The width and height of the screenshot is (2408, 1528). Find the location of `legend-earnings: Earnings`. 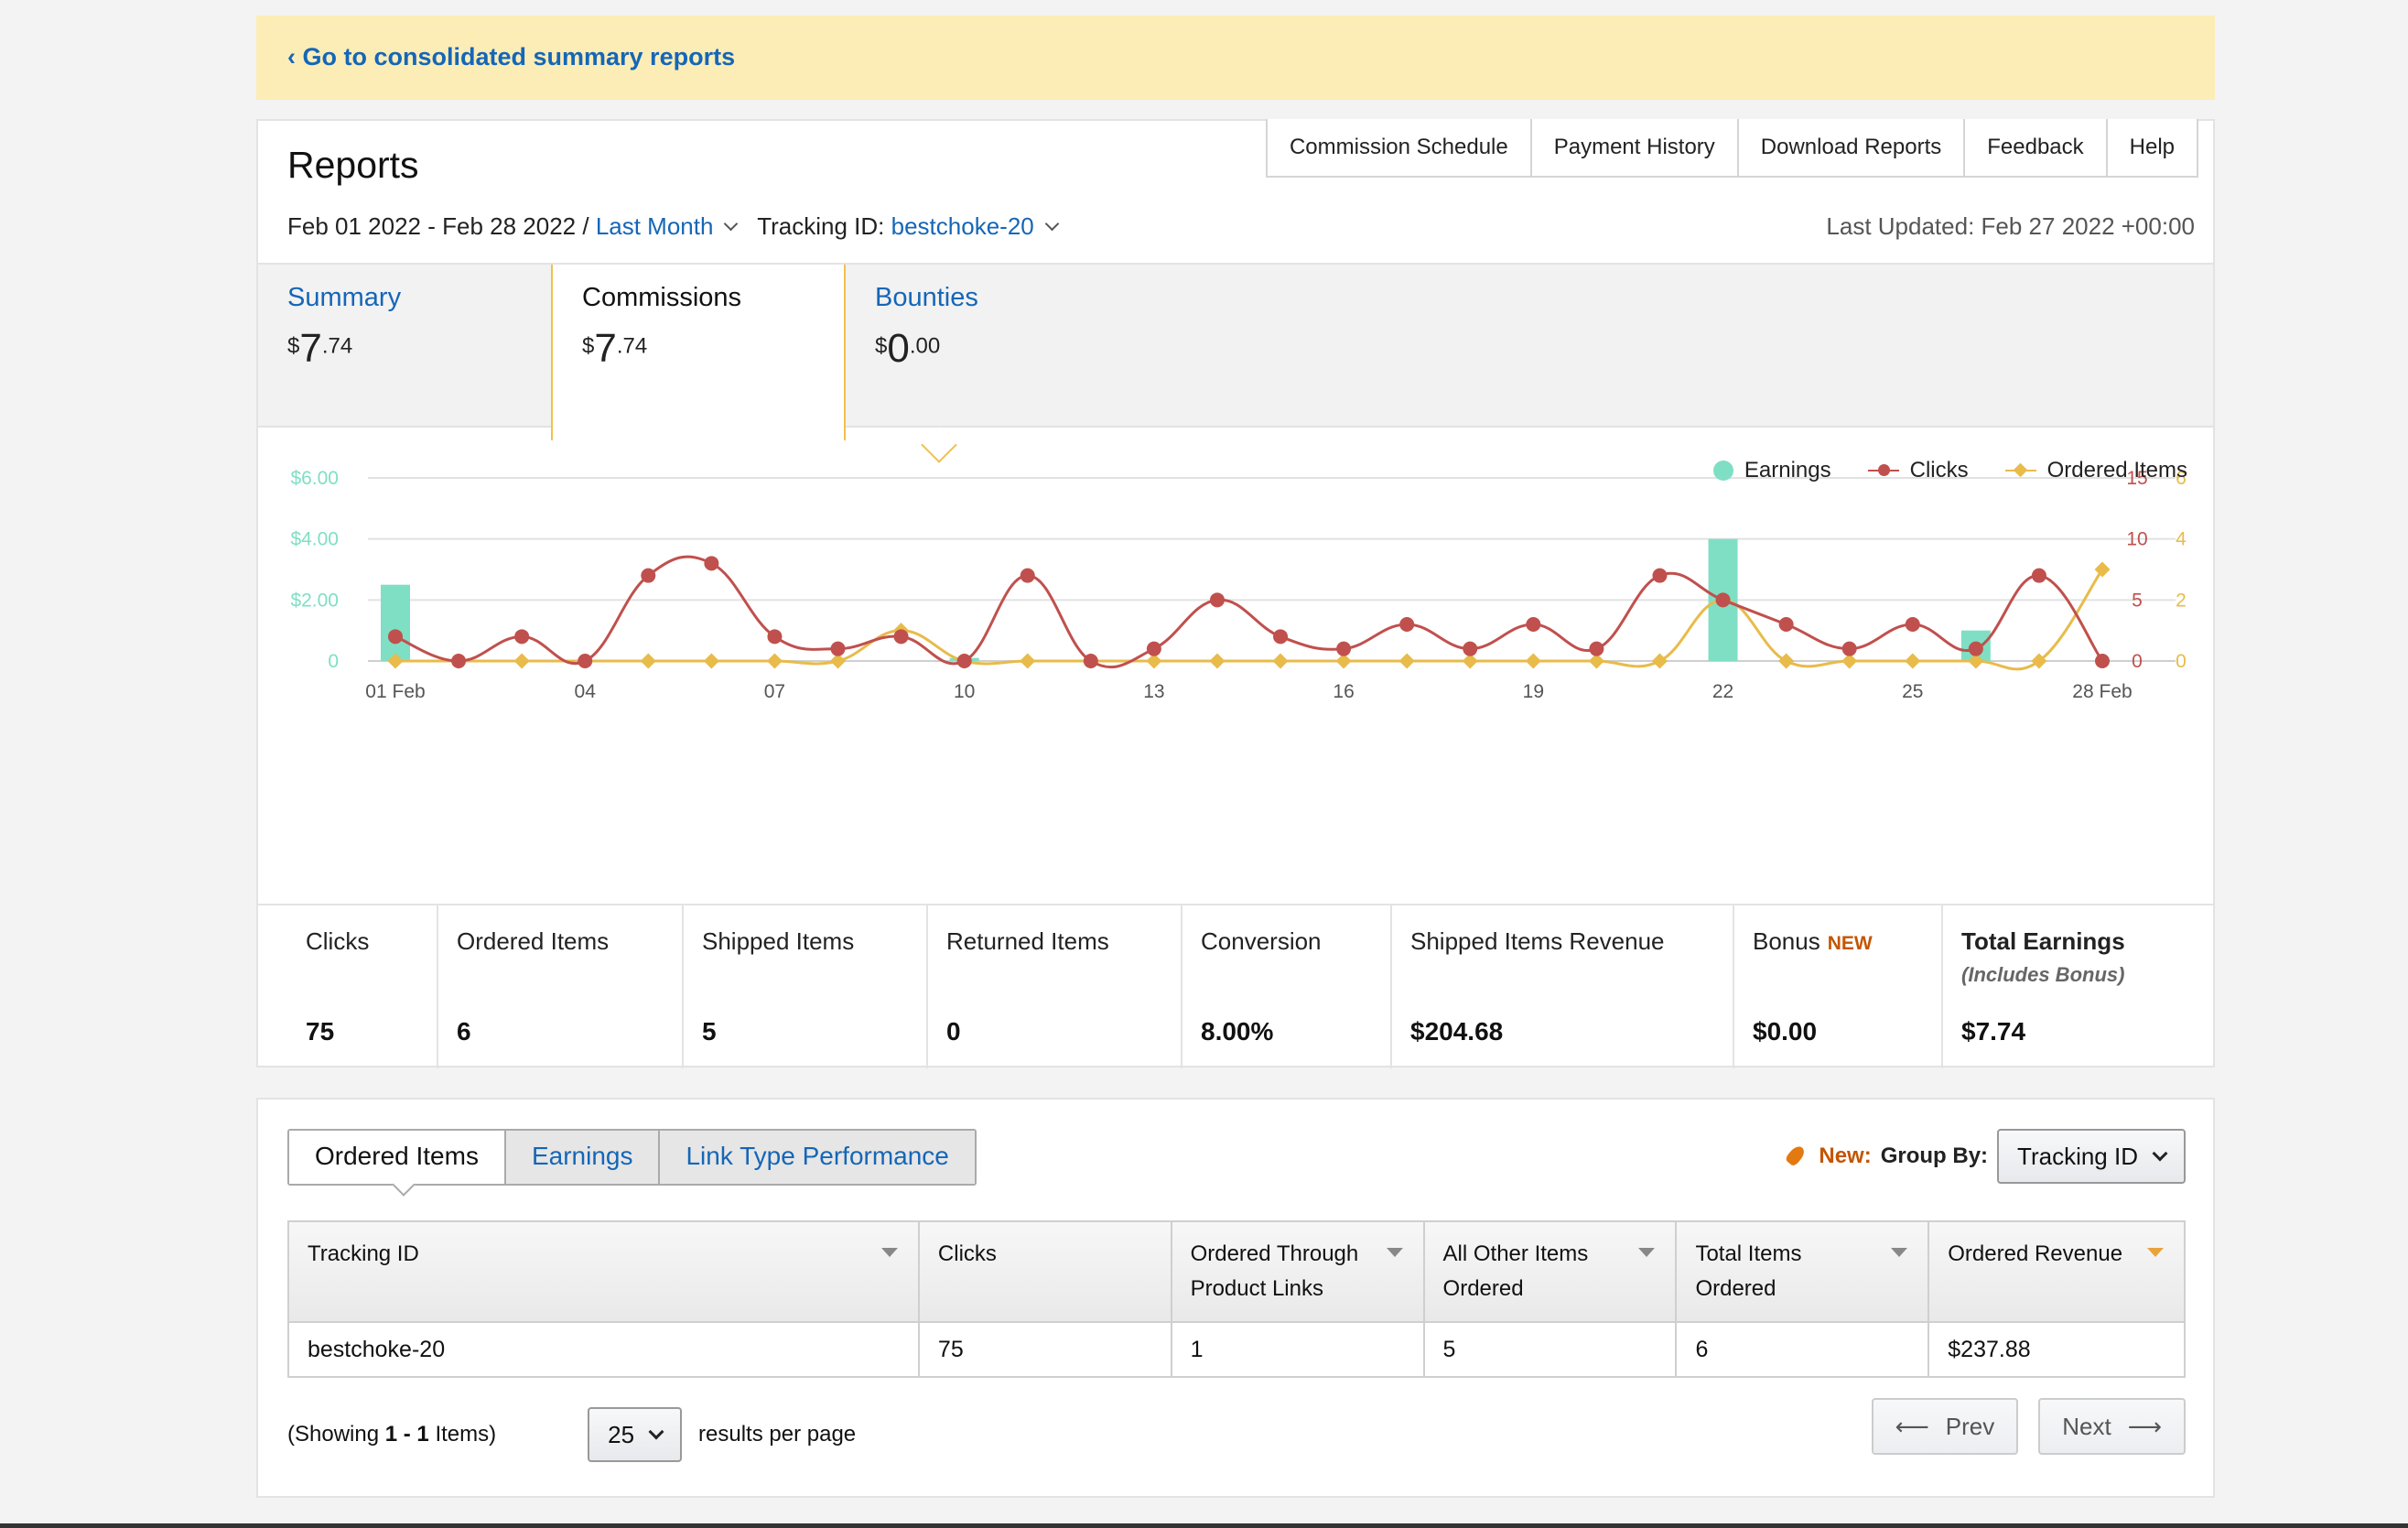

legend-earnings: Earnings is located at coordinates (1772, 470).